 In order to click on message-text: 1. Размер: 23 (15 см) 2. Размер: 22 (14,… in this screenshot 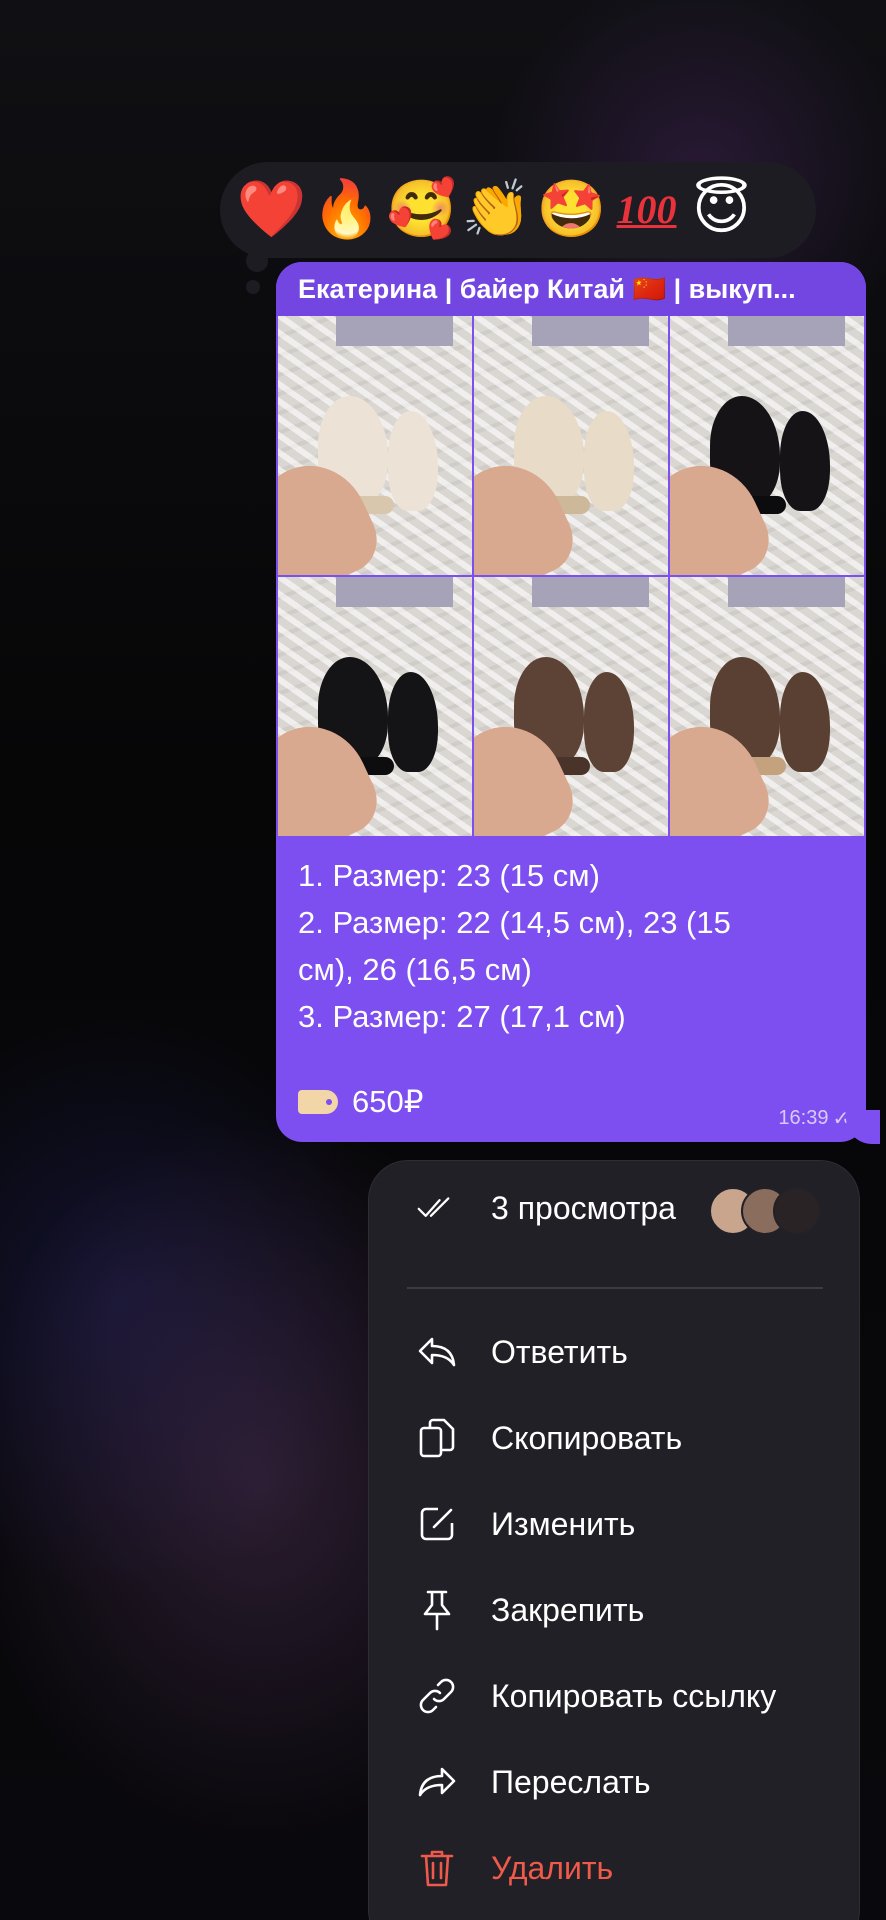, I will do `click(571, 938)`.